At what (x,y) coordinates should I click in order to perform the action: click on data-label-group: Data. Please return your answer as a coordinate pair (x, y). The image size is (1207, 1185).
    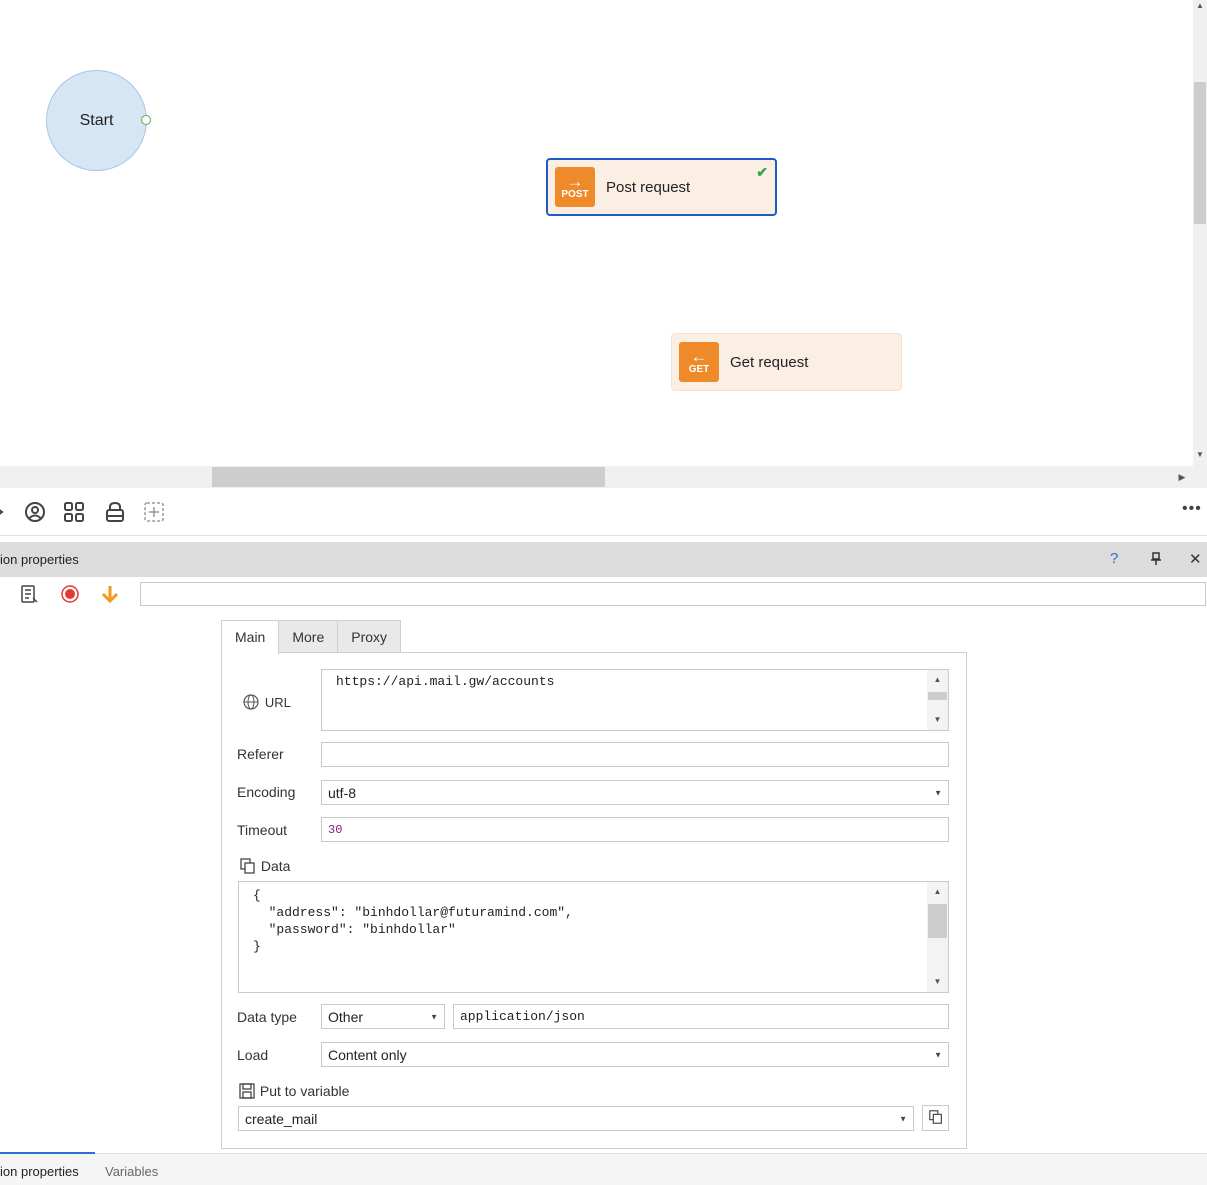
    Looking at the image, I should click on (264, 867).